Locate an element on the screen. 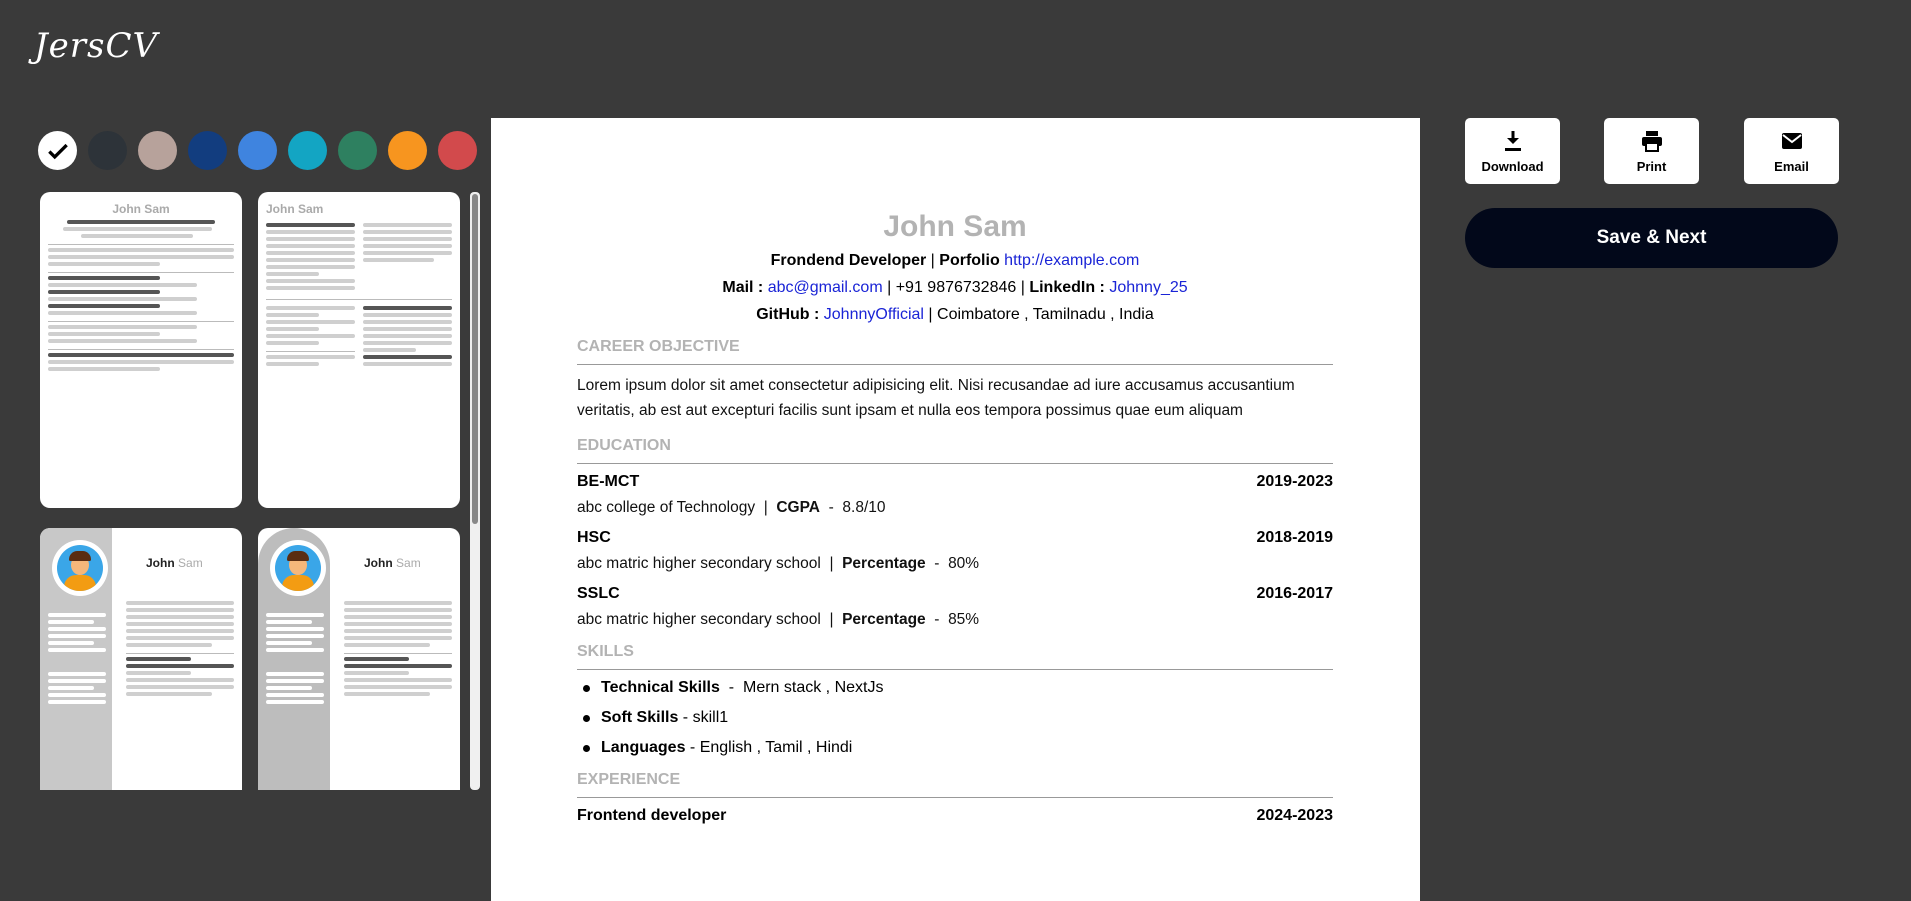 The width and height of the screenshot is (1911, 901). print-button: Print is located at coordinates (1651, 151).